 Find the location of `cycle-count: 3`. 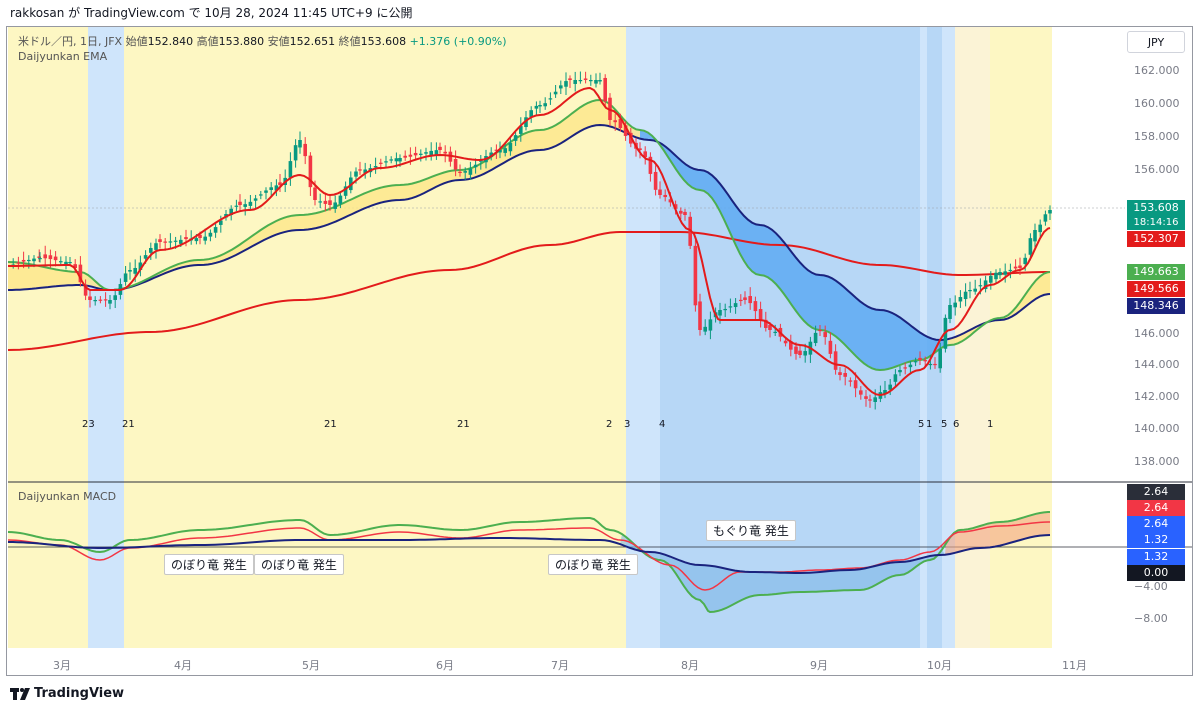

cycle-count: 3 is located at coordinates (627, 424).